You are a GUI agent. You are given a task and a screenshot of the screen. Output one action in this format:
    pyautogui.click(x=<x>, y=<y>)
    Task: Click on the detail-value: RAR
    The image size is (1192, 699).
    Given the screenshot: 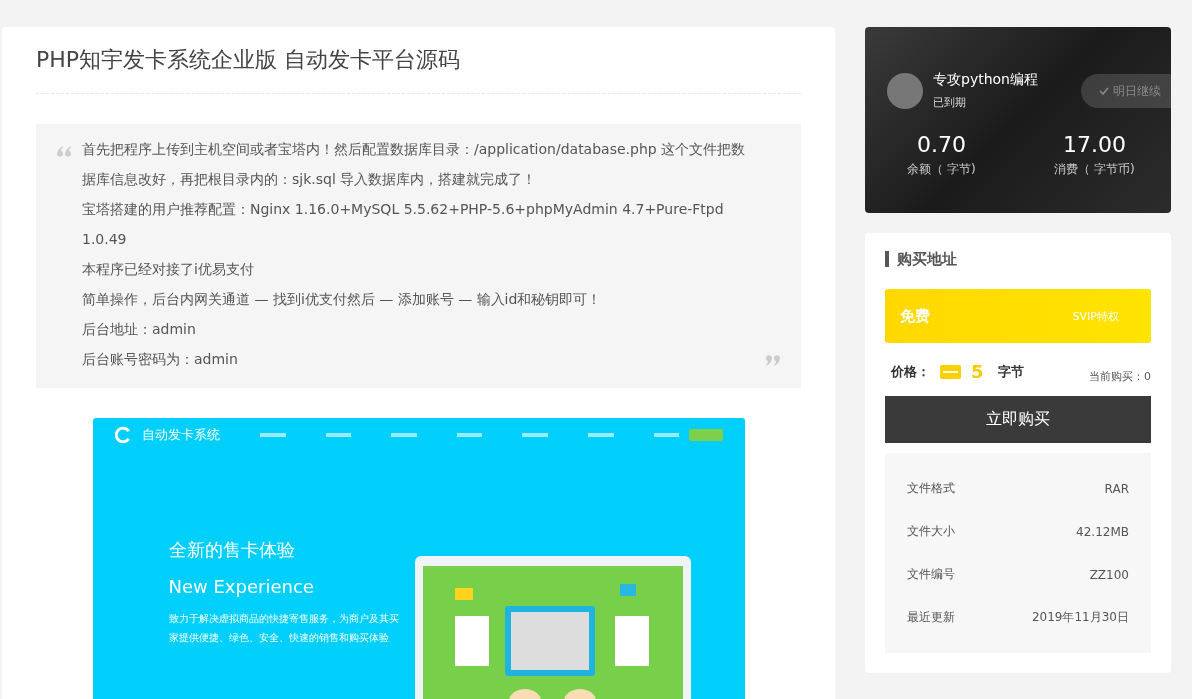 What is the action you would take?
    pyautogui.click(x=1116, y=488)
    